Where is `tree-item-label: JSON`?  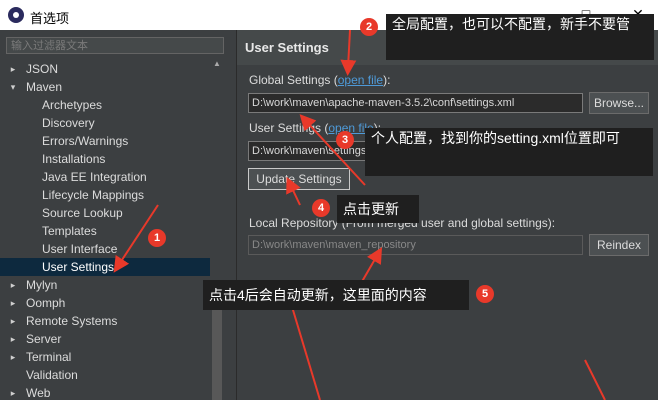 tree-item-label: JSON is located at coordinates (42, 69).